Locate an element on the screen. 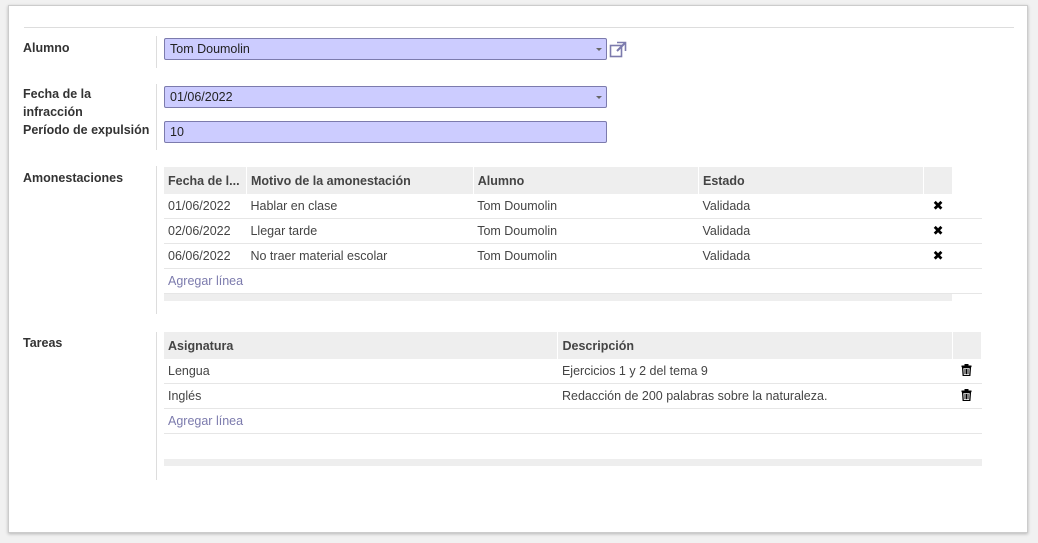  alumno-value: Tom Doumolin is located at coordinates (210, 49).